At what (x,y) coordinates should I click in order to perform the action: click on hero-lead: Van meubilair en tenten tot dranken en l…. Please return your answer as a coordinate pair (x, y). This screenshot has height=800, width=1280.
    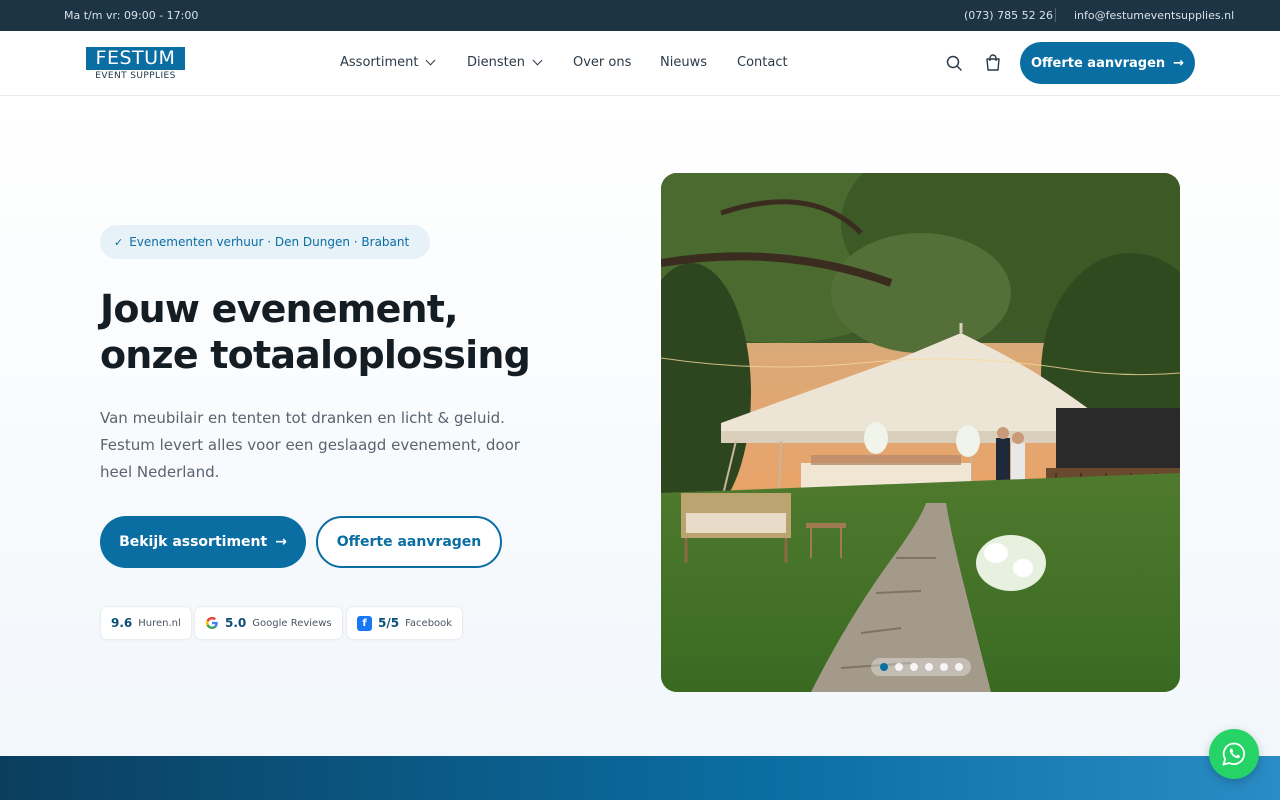
    Looking at the image, I should click on (310, 445).